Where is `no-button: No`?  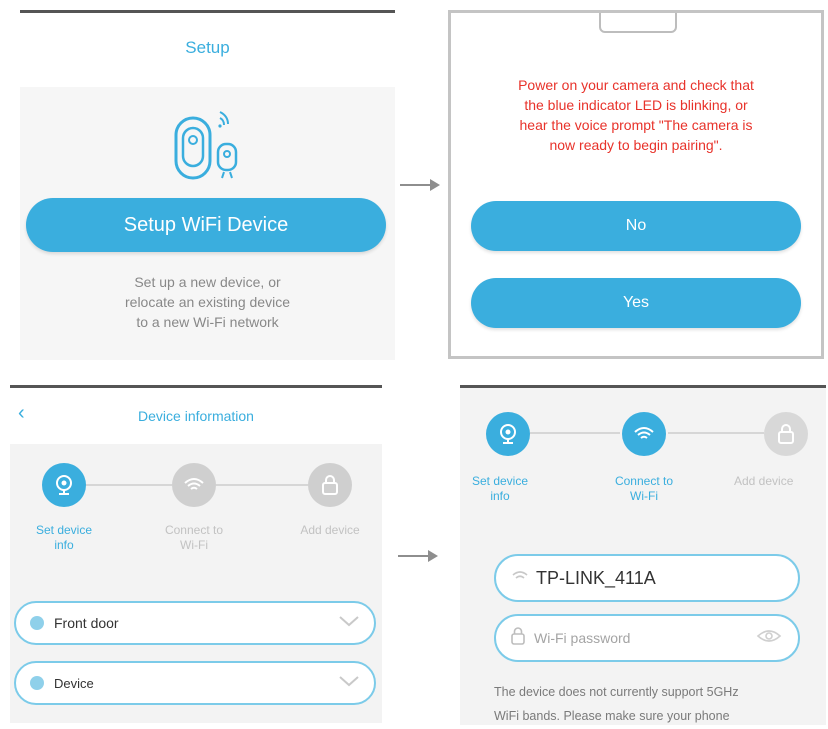
no-button: No is located at coordinates (636, 226).